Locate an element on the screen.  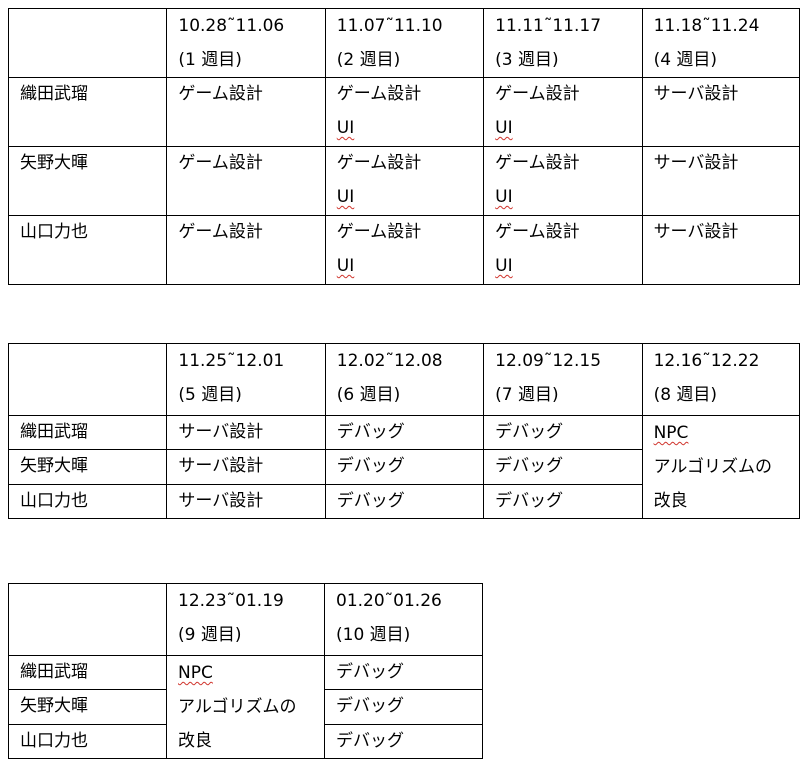
week-label: (6 週目) is located at coordinates (368, 395).